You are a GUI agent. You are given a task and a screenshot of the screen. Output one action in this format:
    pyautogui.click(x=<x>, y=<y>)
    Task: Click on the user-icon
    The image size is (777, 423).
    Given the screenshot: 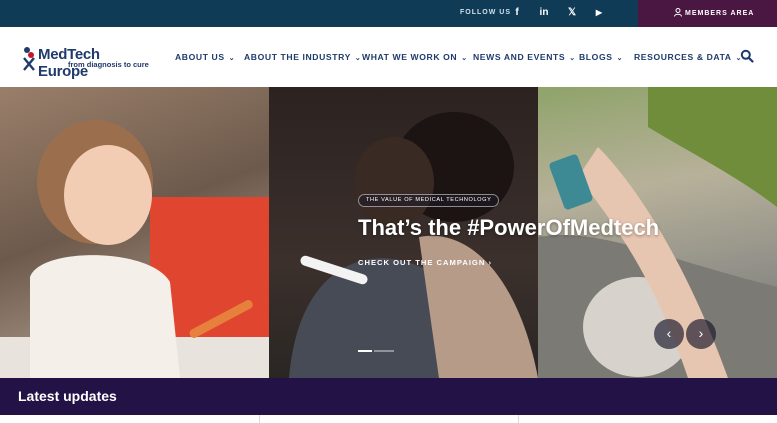 What is the action you would take?
    pyautogui.click(x=678, y=12)
    